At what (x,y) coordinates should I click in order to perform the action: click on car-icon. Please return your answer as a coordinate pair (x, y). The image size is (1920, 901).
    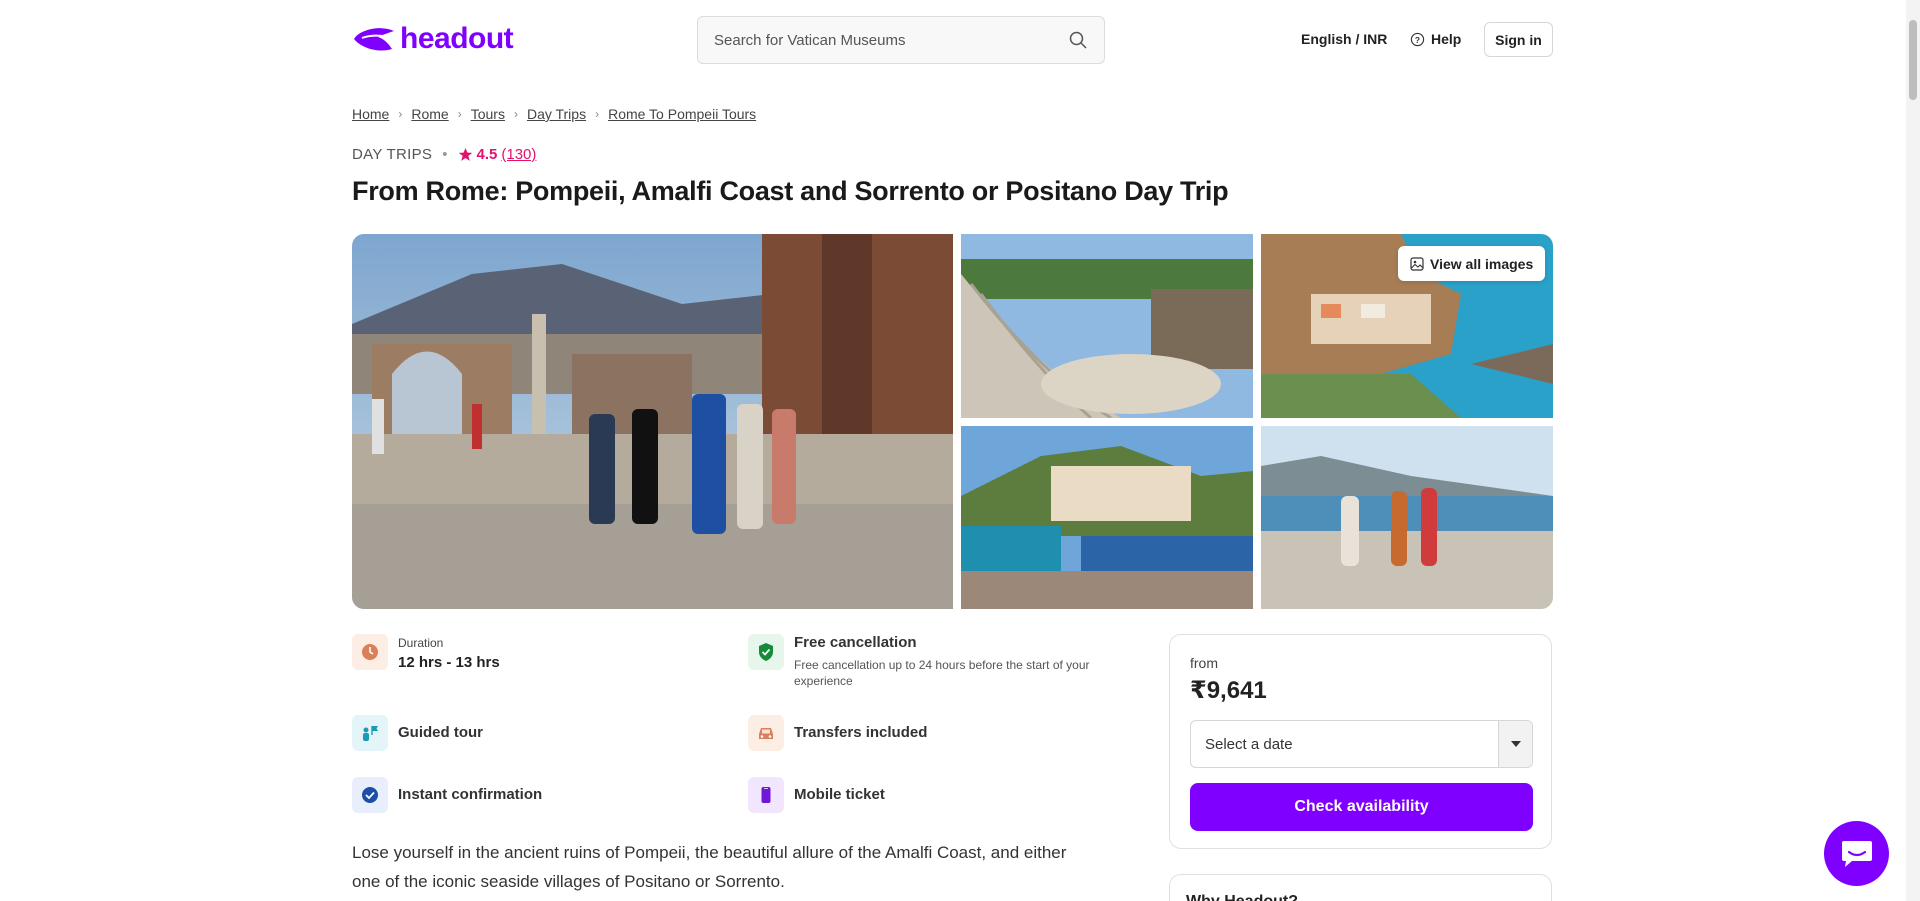
    Looking at the image, I should click on (766, 733).